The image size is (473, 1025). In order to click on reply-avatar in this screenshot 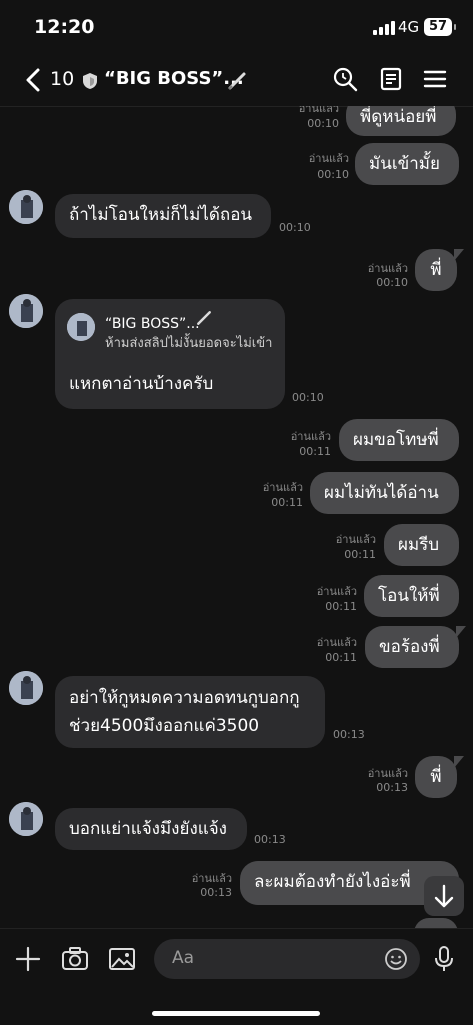, I will do `click(81, 327)`.